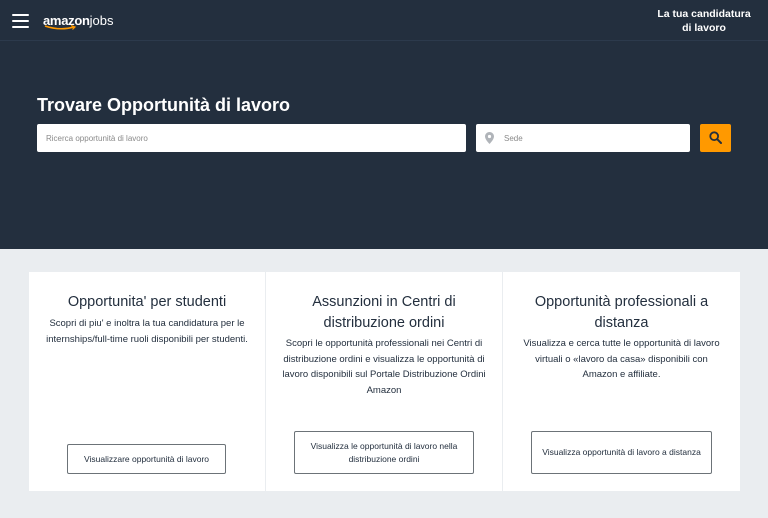 This screenshot has height=518, width=768. What do you see at coordinates (20, 21) in the screenshot?
I see `hamburger-menu-icon` at bounding box center [20, 21].